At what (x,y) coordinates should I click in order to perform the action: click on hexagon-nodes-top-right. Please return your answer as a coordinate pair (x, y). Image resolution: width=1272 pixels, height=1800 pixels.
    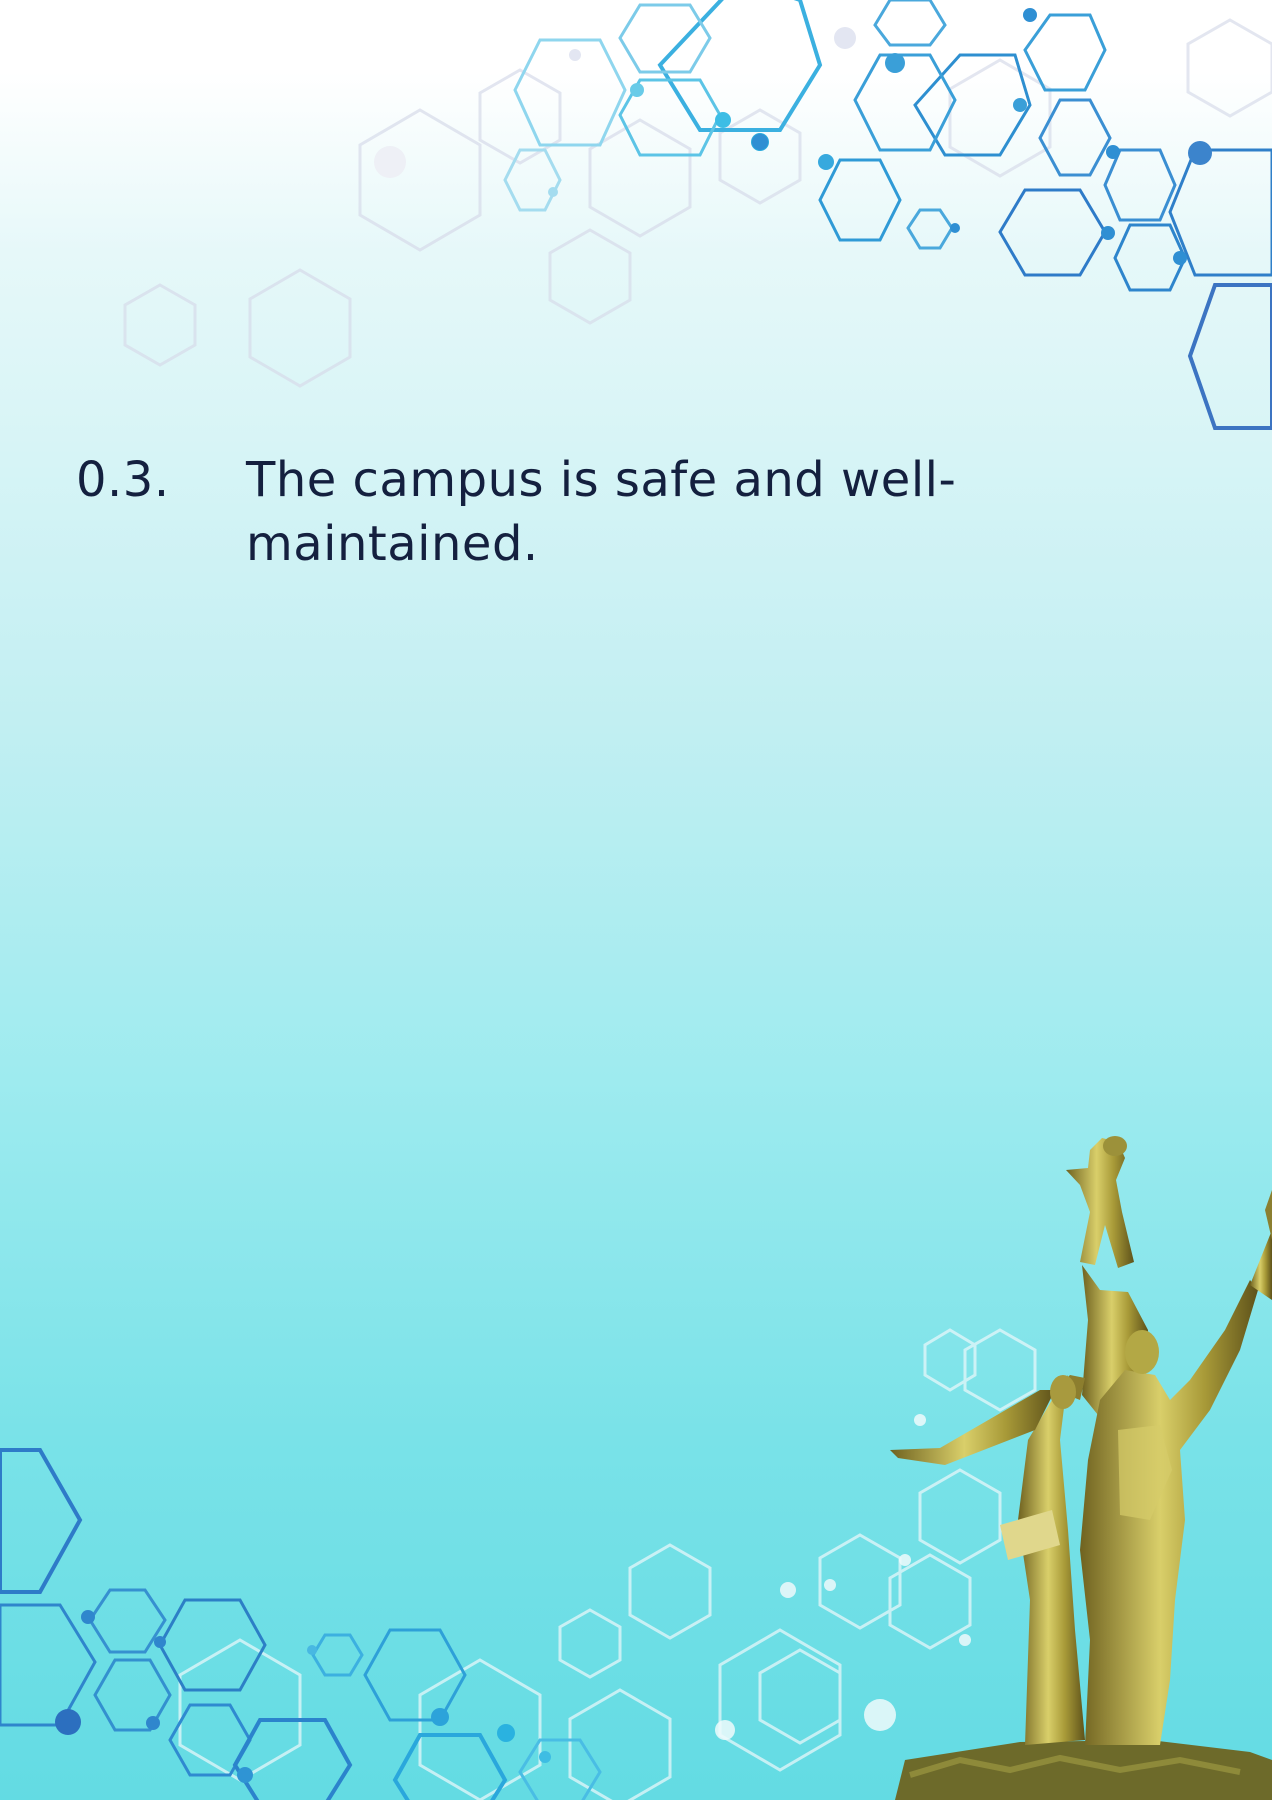
    Looking at the image, I should click on (793, 136).